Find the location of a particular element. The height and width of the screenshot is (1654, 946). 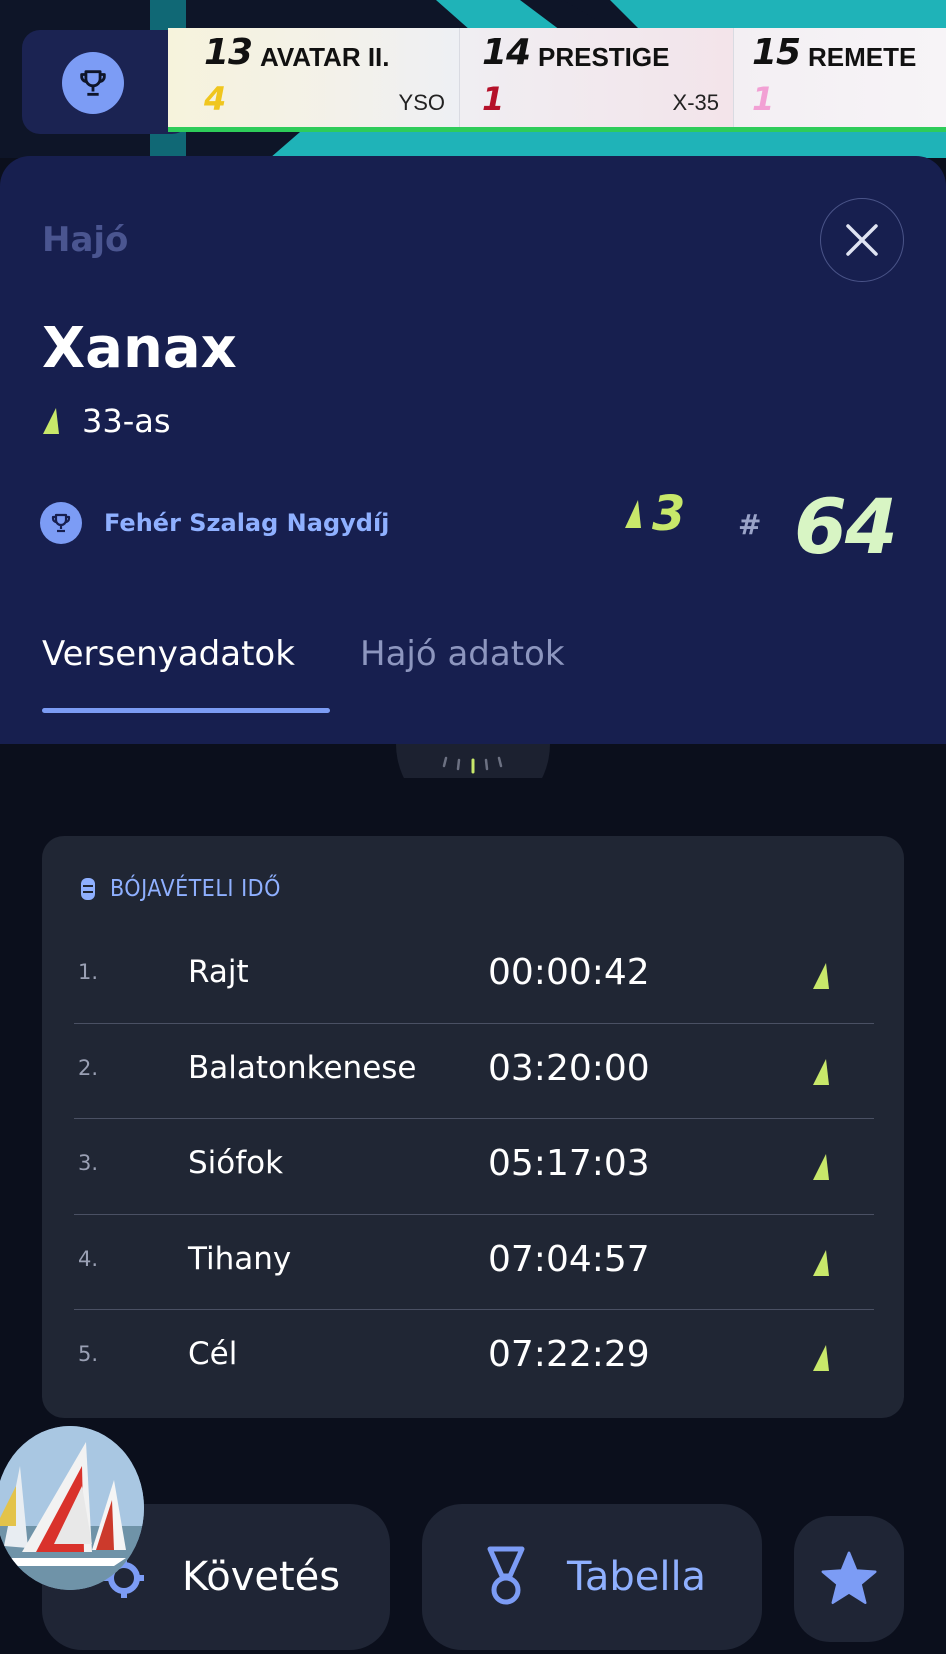

mark-name: Cél is located at coordinates (213, 1354).